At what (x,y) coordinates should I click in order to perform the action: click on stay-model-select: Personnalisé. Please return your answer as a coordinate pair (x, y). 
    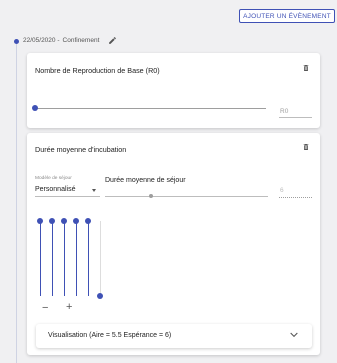
    Looking at the image, I should click on (55, 189).